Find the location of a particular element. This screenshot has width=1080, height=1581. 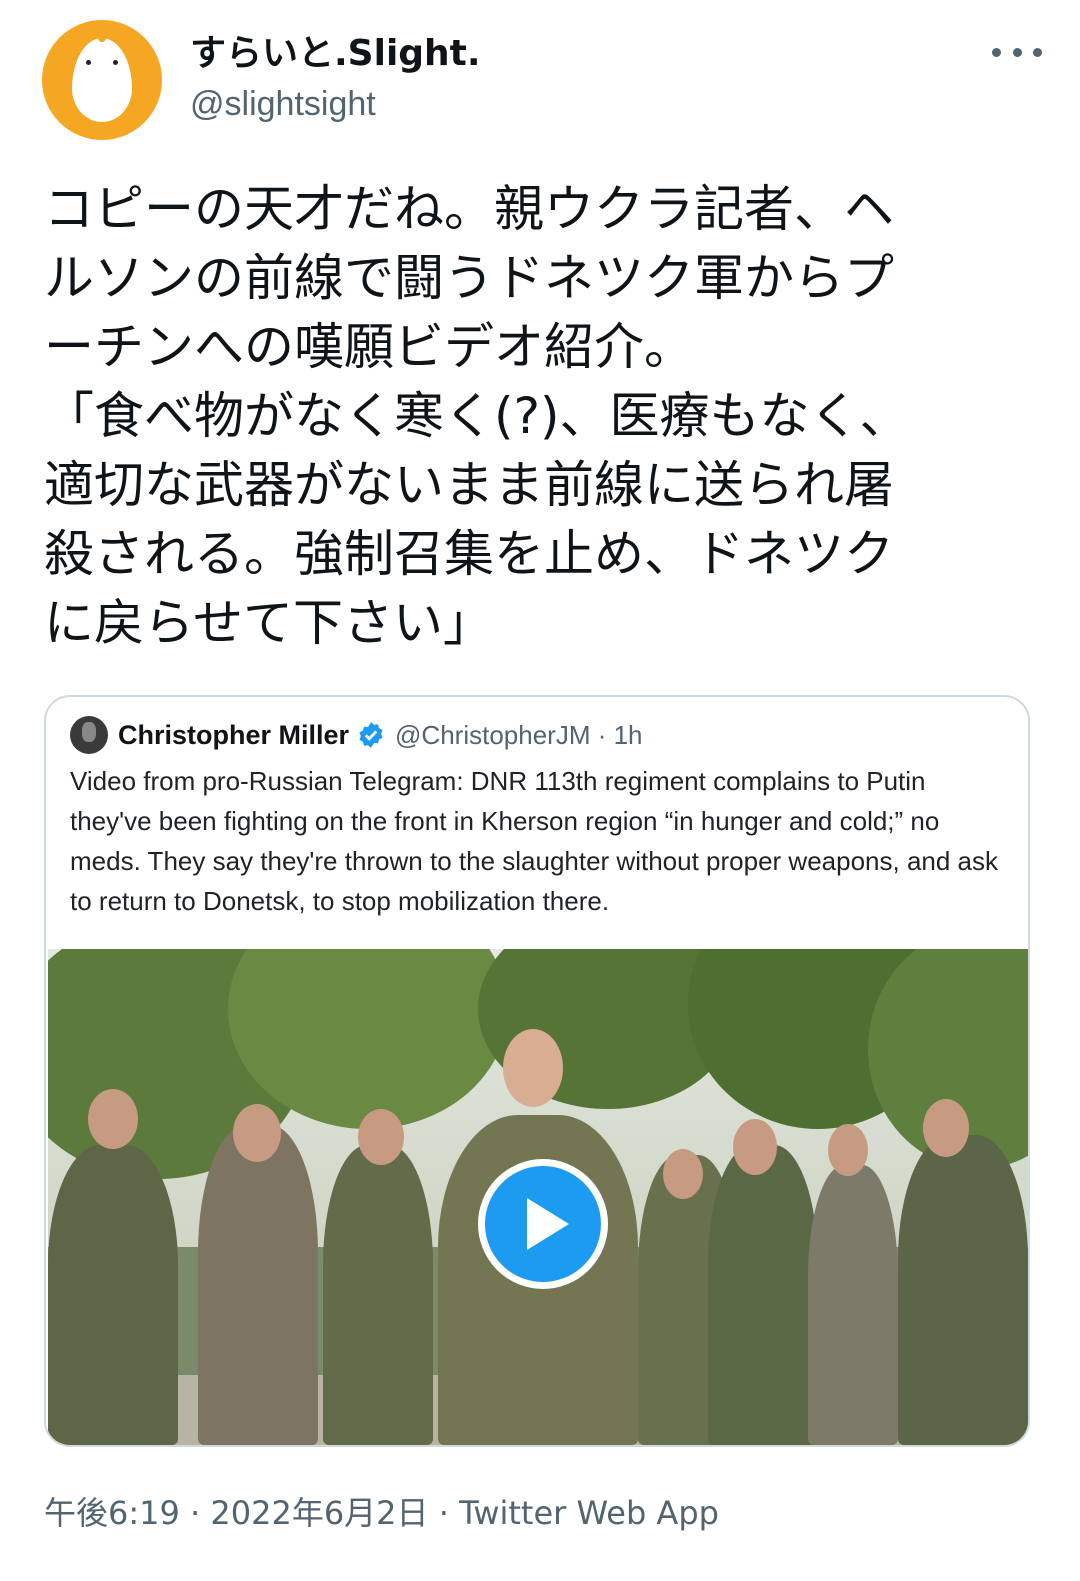

avatar is located at coordinates (102, 80).